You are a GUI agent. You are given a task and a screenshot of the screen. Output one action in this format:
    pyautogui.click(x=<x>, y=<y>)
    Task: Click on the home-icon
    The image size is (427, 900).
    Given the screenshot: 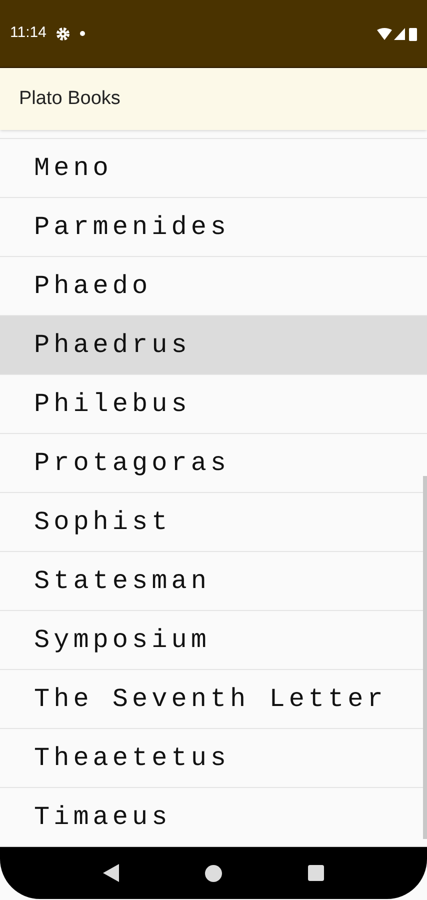 What is the action you would take?
    pyautogui.click(x=213, y=873)
    